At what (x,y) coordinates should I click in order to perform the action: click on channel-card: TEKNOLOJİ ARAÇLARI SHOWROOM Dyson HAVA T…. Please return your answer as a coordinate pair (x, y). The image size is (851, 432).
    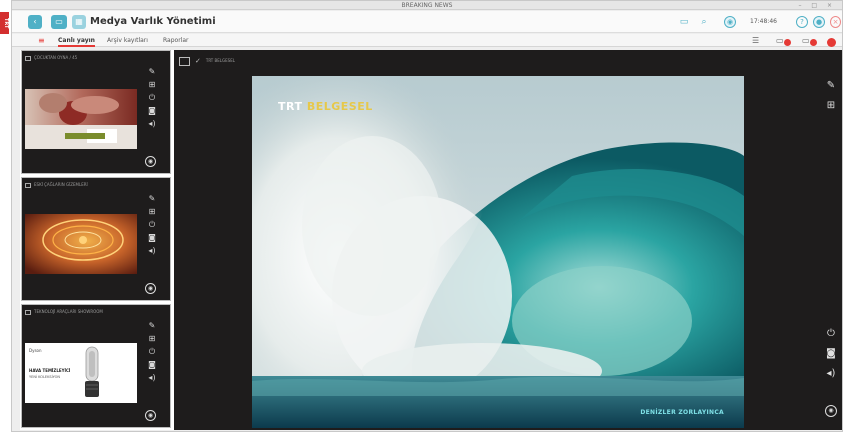
    Looking at the image, I should click on (96, 366).